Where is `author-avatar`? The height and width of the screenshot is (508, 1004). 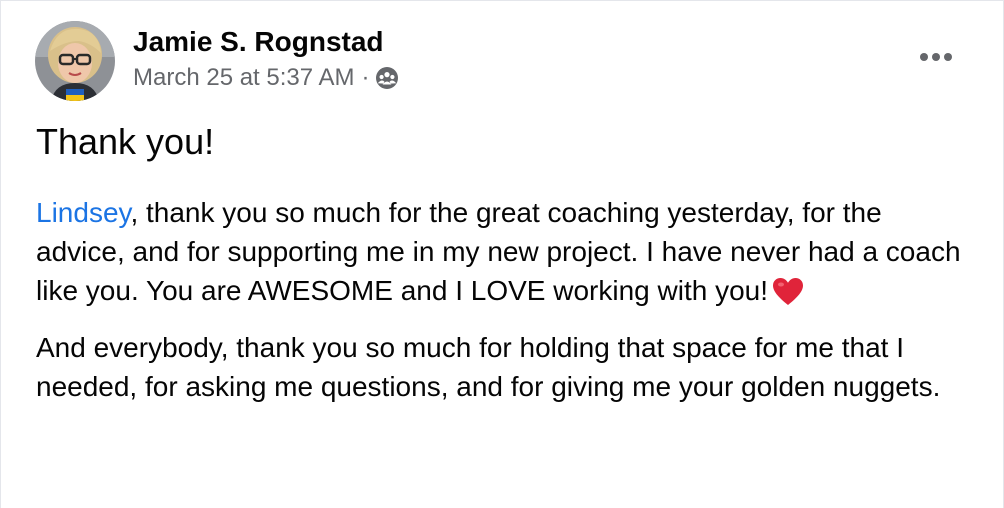 author-avatar is located at coordinates (75, 61).